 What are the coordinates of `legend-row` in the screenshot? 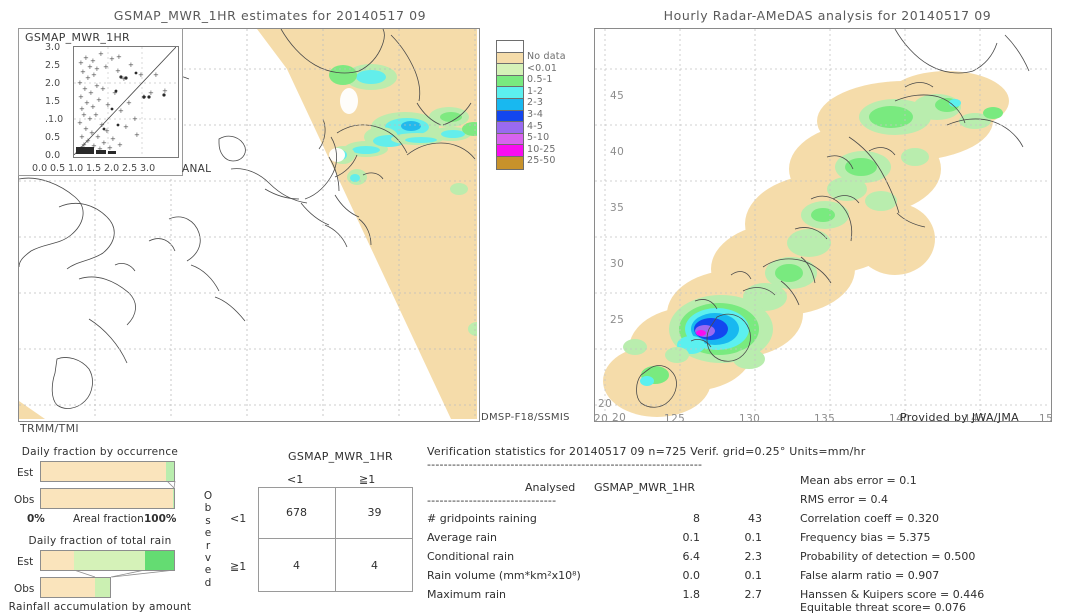 It's located at (531, 46).